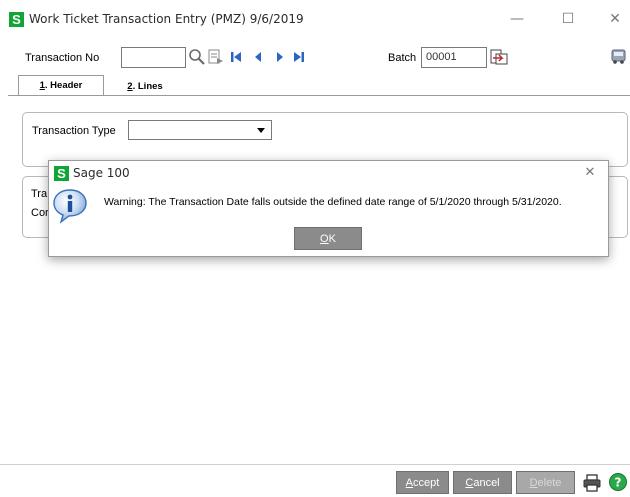  I want to click on transaction-type-value, so click(131, 127).